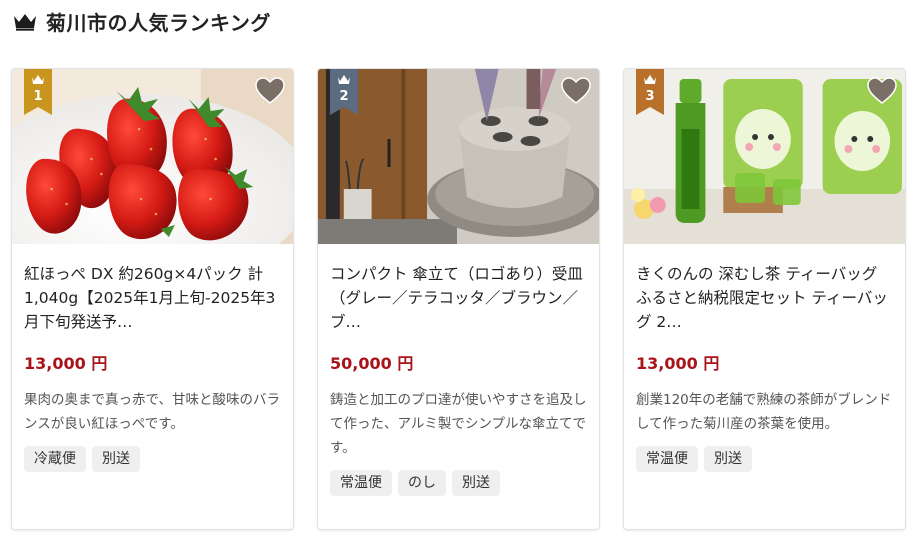 The image size is (916, 540). I want to click on ranking-header: 菊川市の人気ランキング, so click(141, 21).